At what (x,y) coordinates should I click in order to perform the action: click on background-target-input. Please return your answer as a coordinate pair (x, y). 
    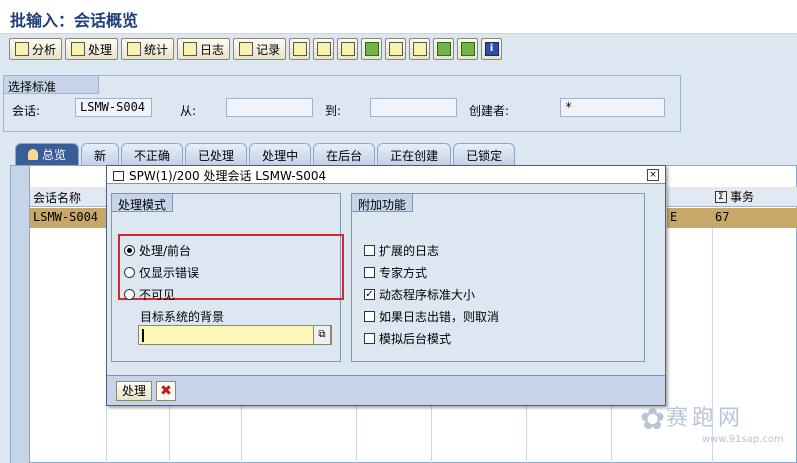
    Looking at the image, I should click on (235, 335).